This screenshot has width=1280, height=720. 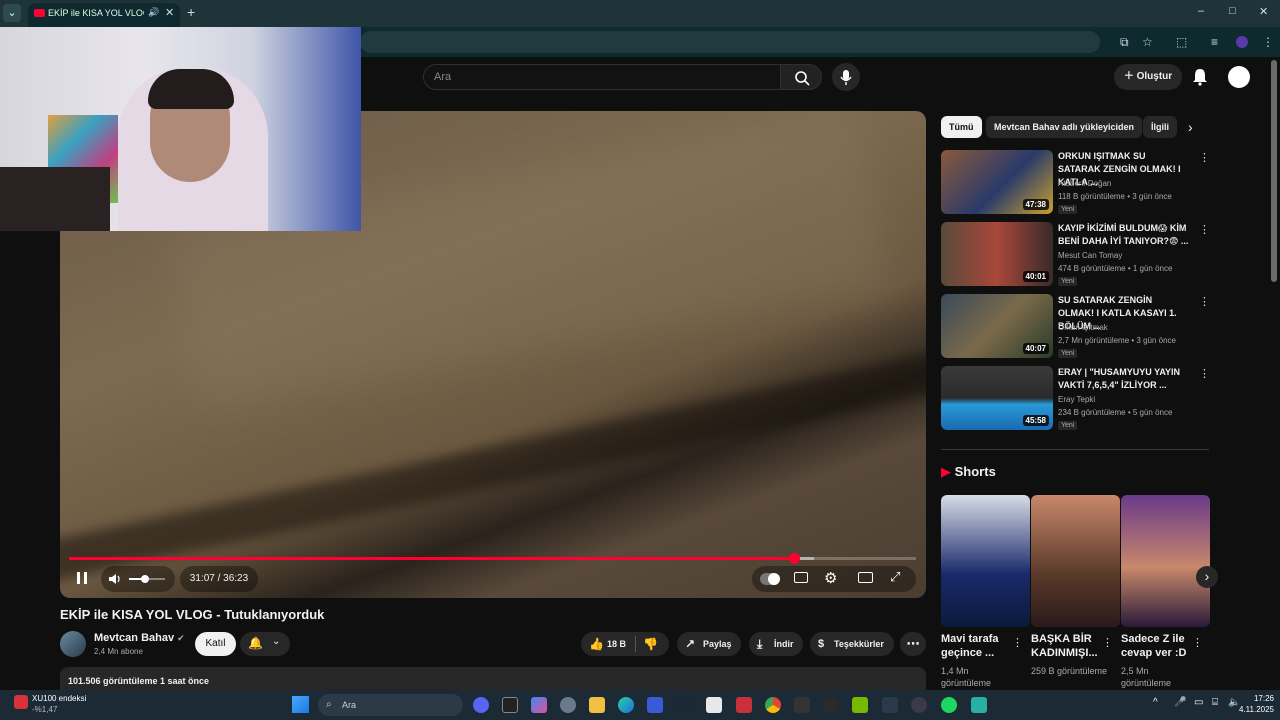 I want to click on fullscreen-icon: ⤢, so click(x=895, y=577).